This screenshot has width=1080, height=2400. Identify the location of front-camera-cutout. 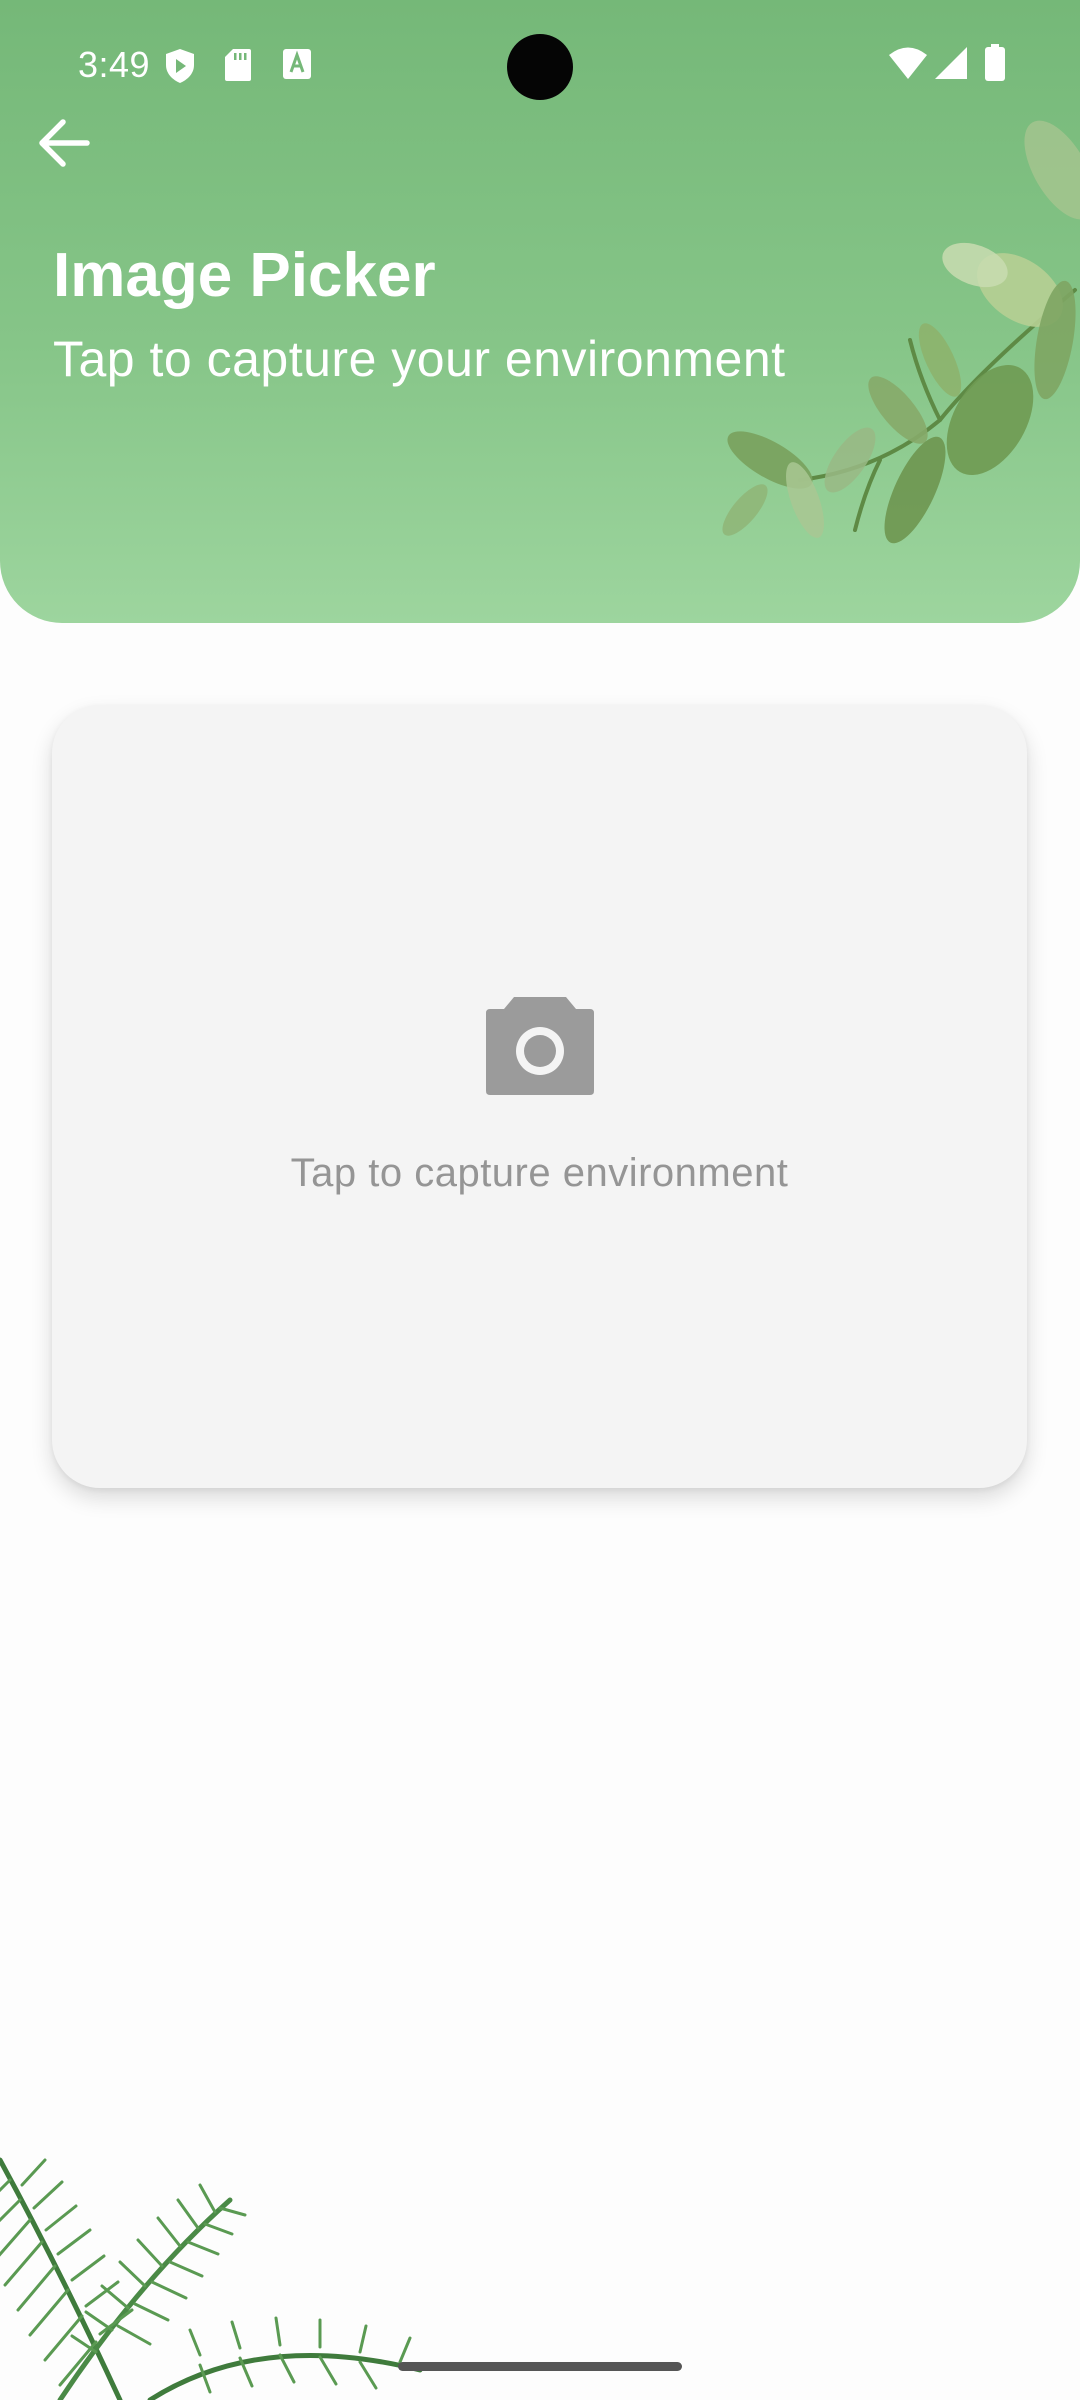
(540, 67).